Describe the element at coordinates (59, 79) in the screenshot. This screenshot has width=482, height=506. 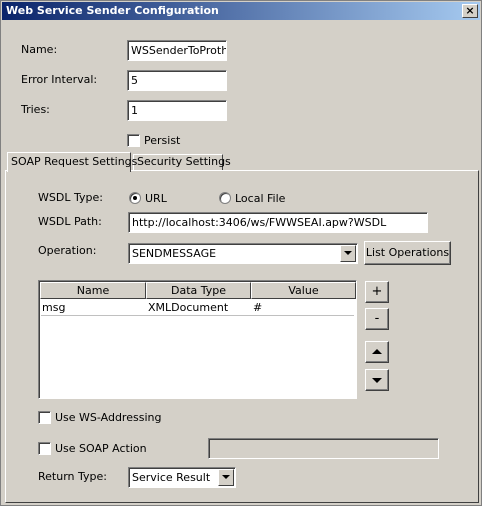
I see `error-interval-label: Error Interval:` at that location.